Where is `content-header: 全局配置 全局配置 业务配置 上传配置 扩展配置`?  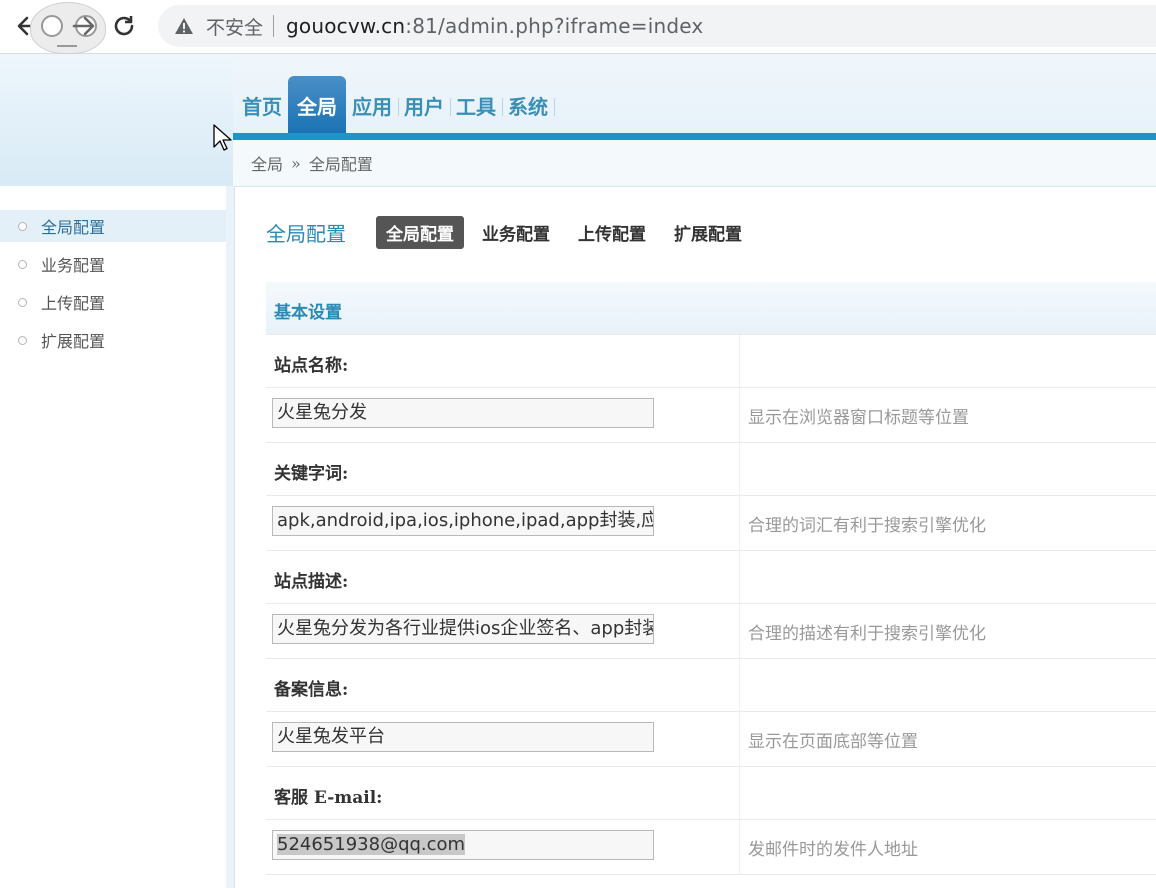 content-header: 全局配置 全局配置 业务配置 上传配置 扩展配置 is located at coordinates (513, 232).